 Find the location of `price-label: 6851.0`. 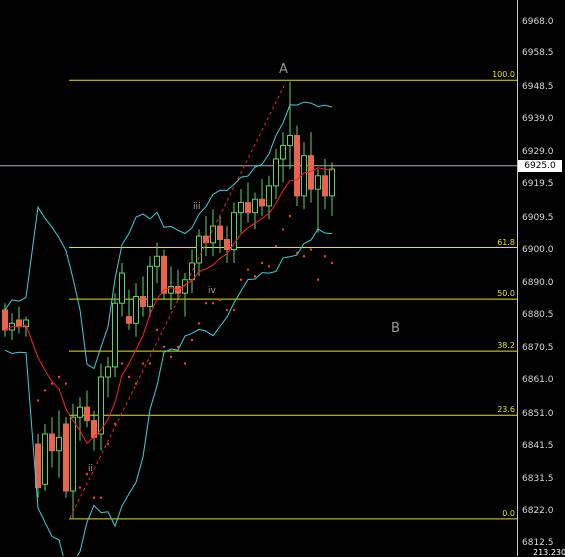

price-label: 6851.0 is located at coordinates (538, 413).